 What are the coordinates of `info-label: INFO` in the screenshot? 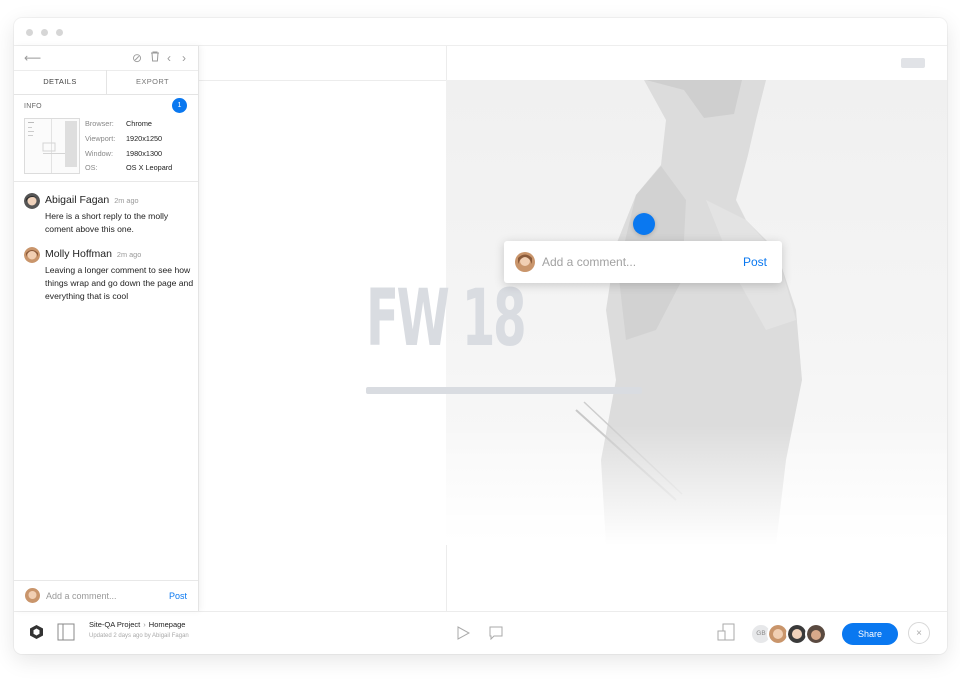 It's located at (33, 106).